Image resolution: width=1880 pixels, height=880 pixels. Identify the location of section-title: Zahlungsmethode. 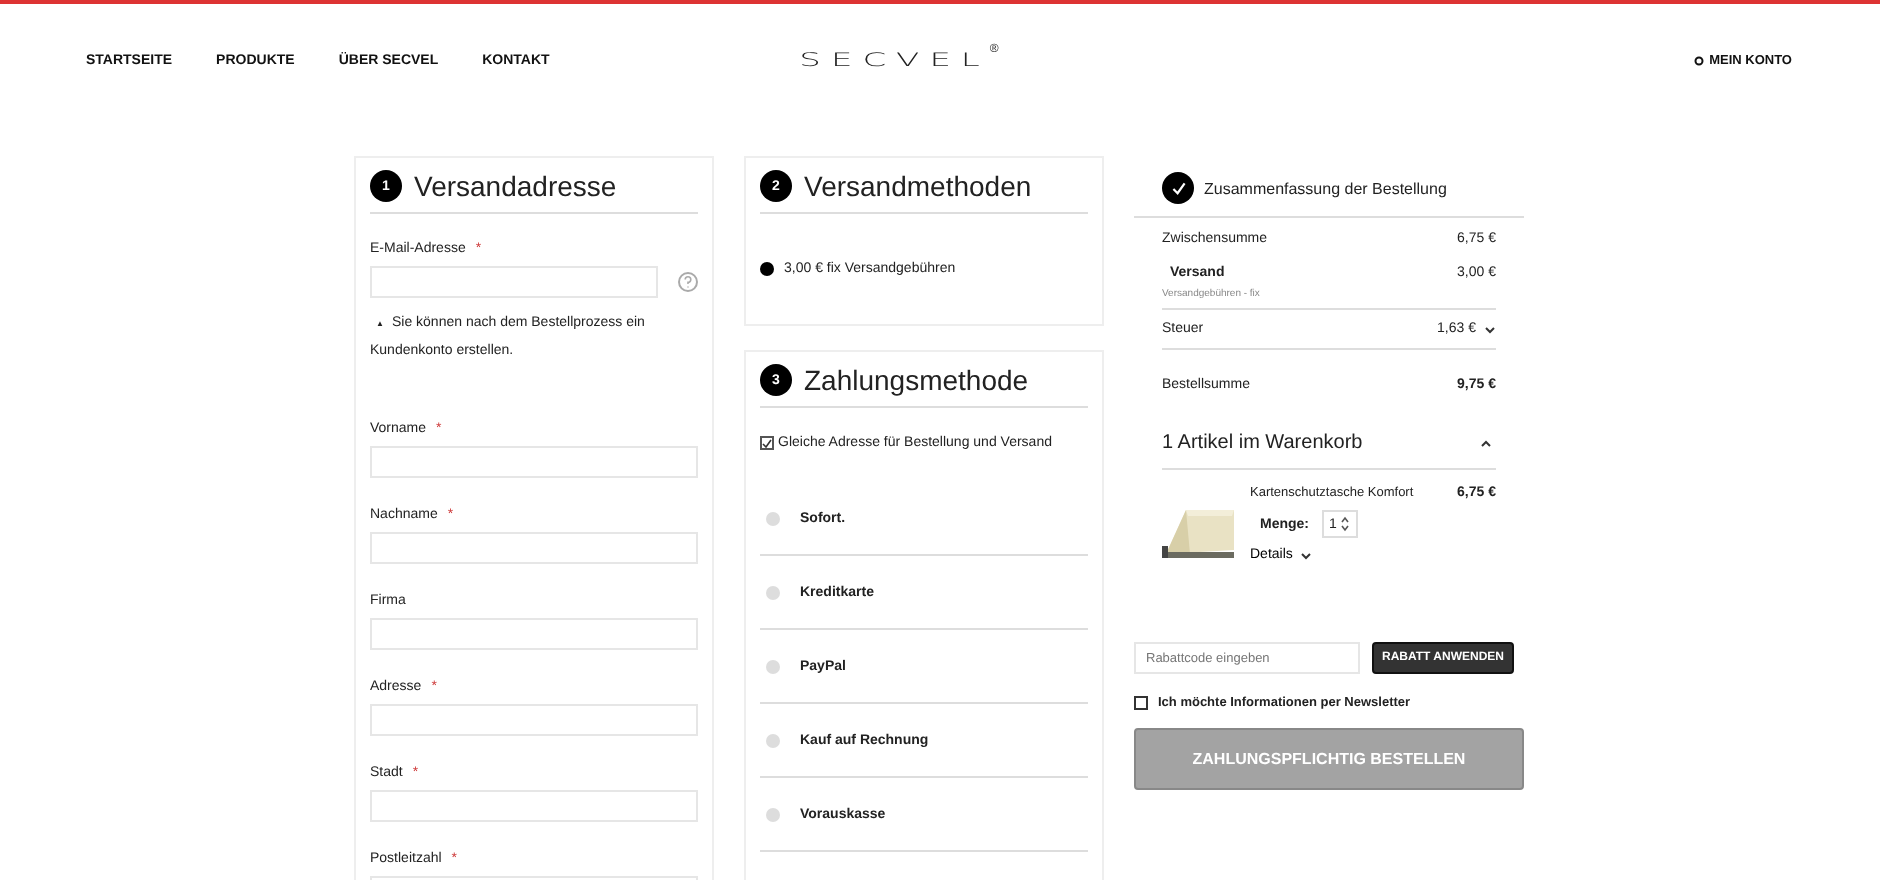
(916, 380).